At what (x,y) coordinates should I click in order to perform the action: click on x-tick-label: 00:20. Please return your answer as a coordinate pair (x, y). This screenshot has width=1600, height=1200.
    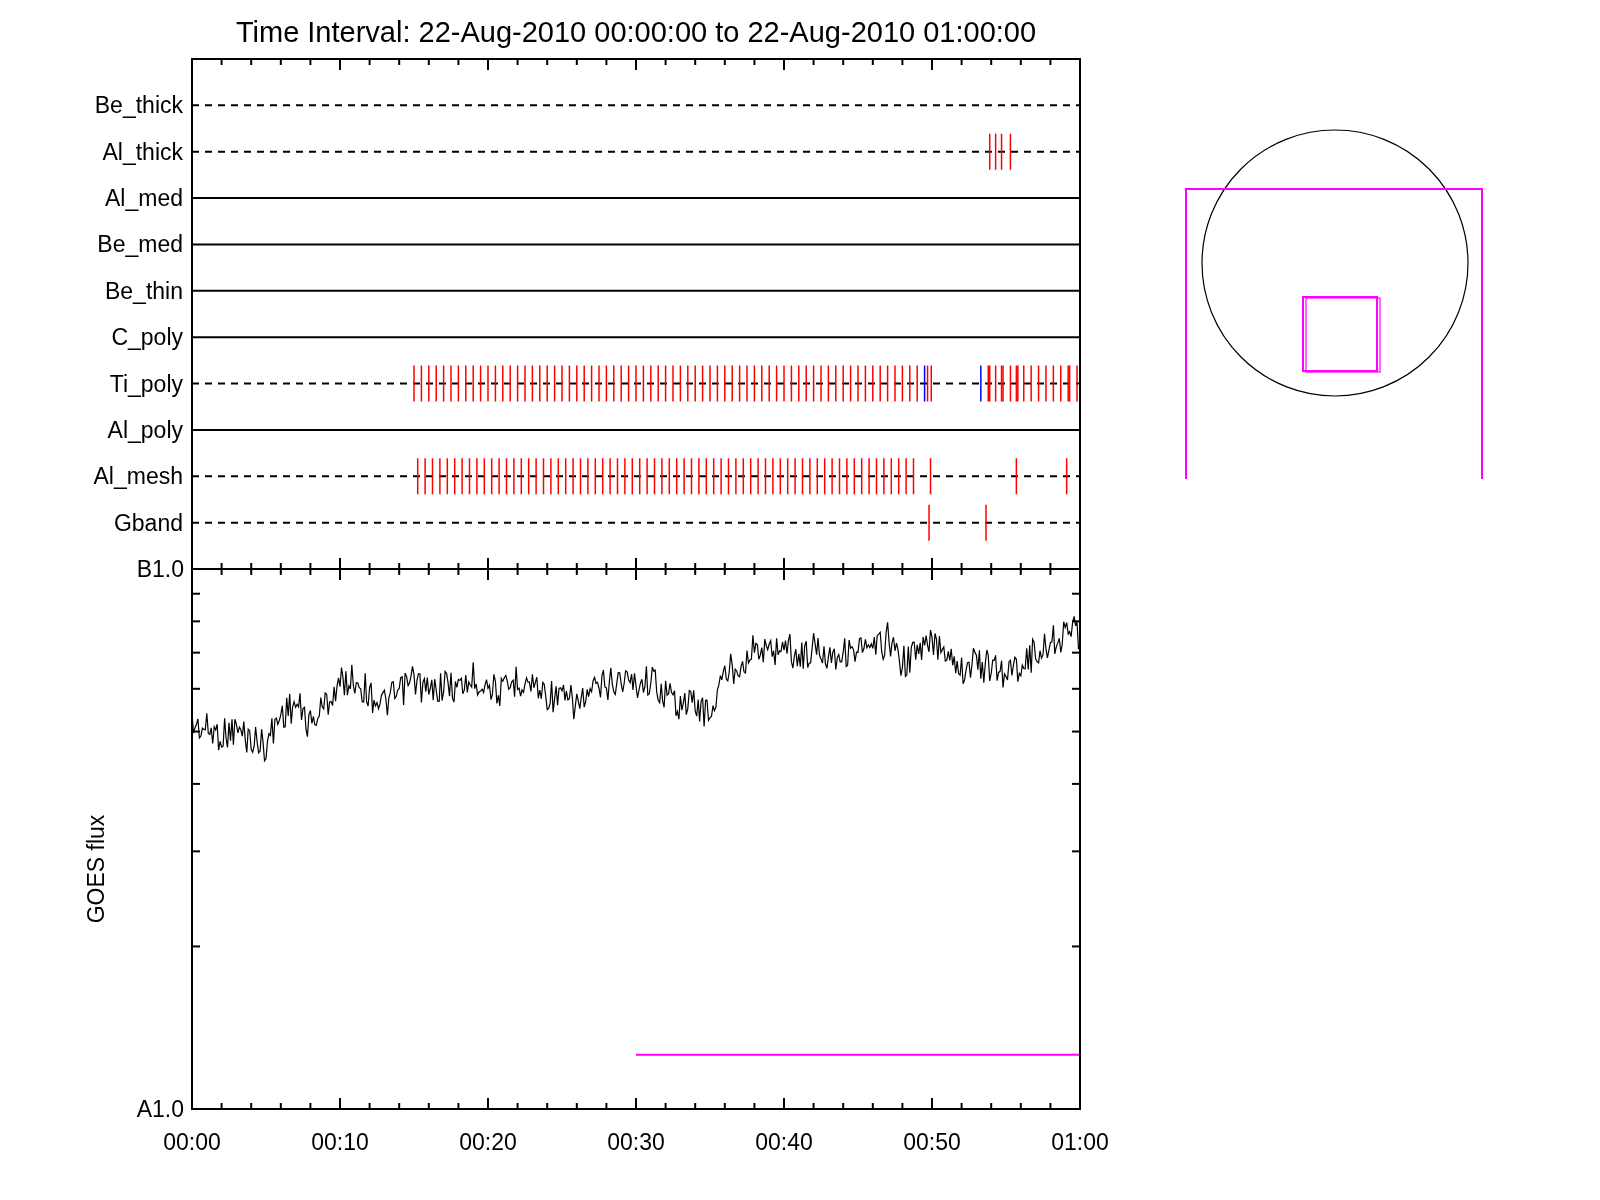
    Looking at the image, I should click on (488, 1142).